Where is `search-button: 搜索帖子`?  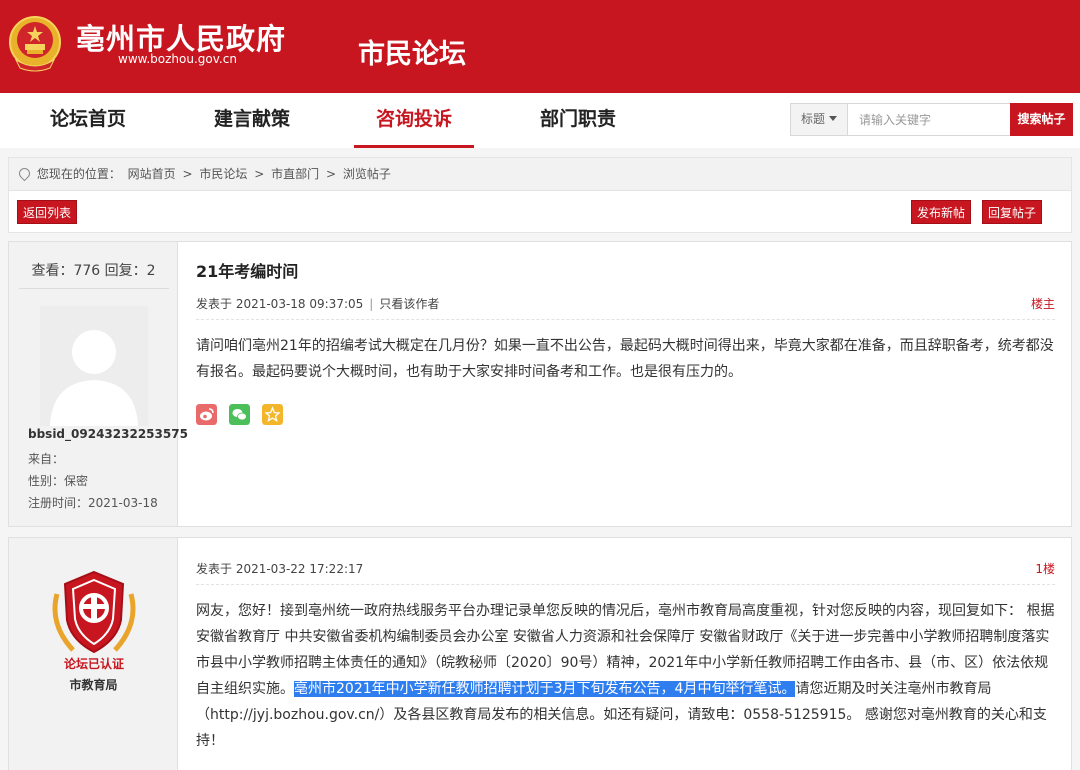
search-button: 搜索帖子 is located at coordinates (1041, 119).